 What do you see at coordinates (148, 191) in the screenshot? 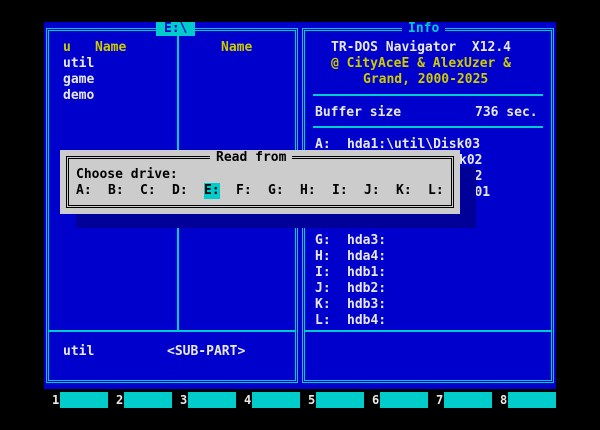
I see `drive-option-c: C:` at bounding box center [148, 191].